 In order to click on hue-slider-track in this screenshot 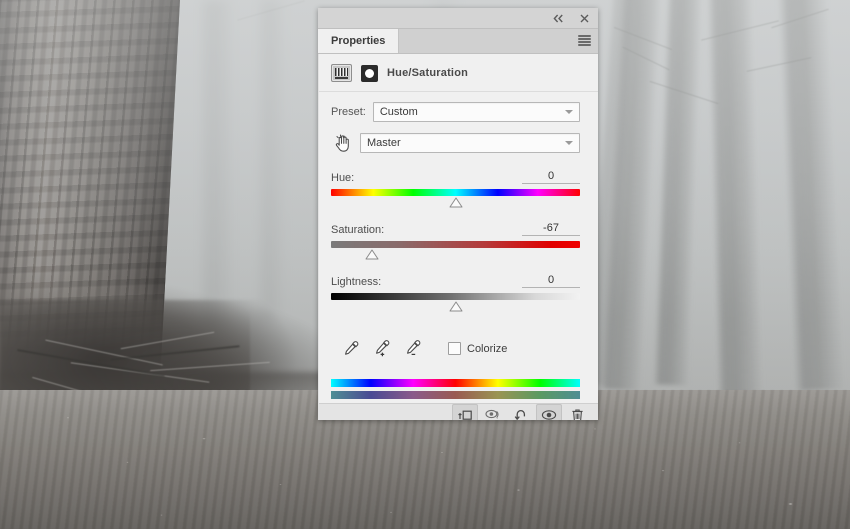, I will do `click(455, 198)`.